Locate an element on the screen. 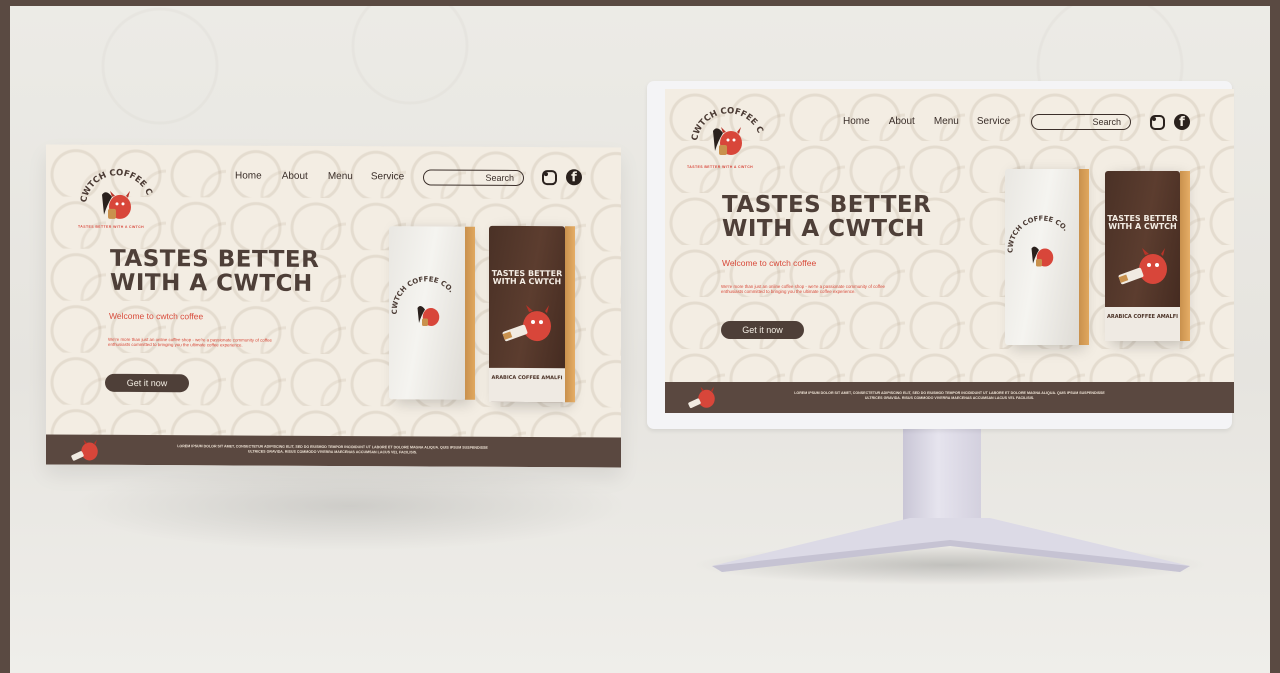 This screenshot has height=673, width=1280. panel-floor-shadow is located at coordinates (350, 506).